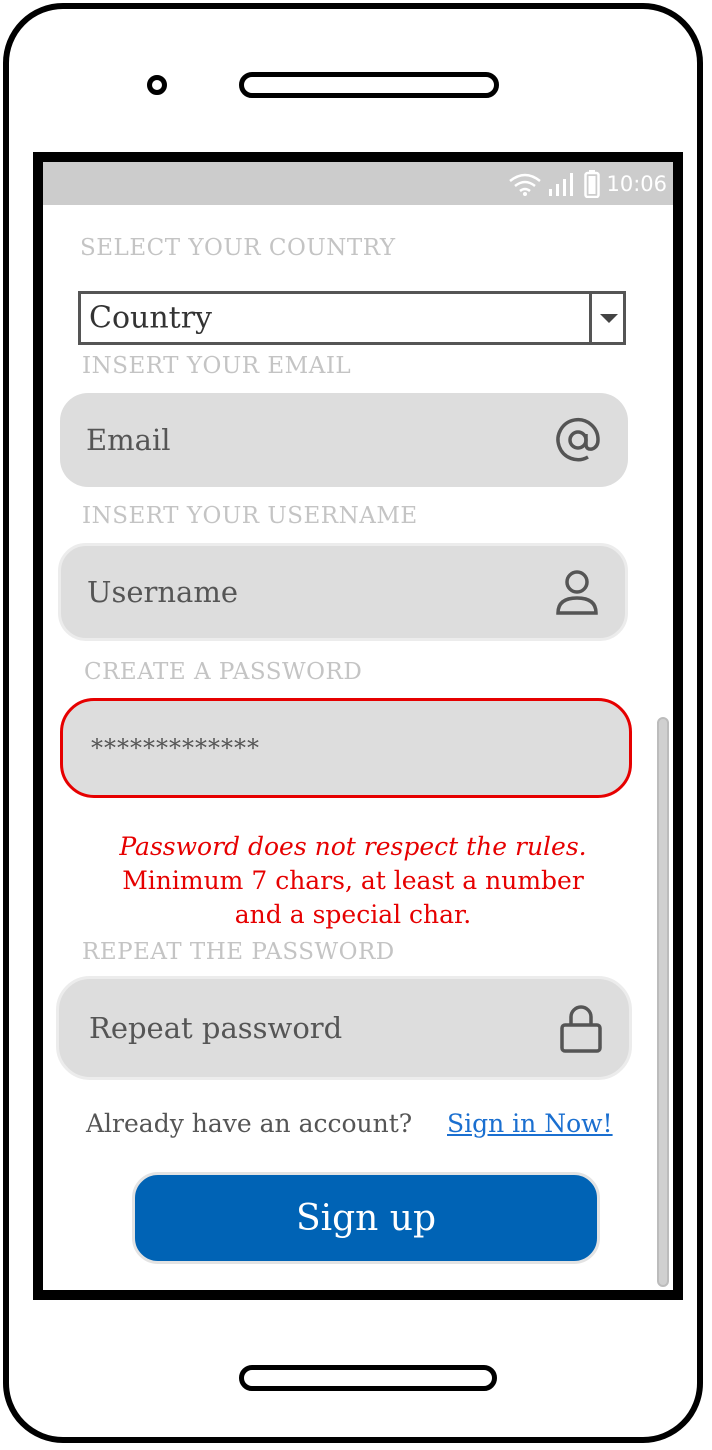 Image resolution: width=712 pixels, height=1450 pixels. I want to click on username-placeholder: Username, so click(162, 592).